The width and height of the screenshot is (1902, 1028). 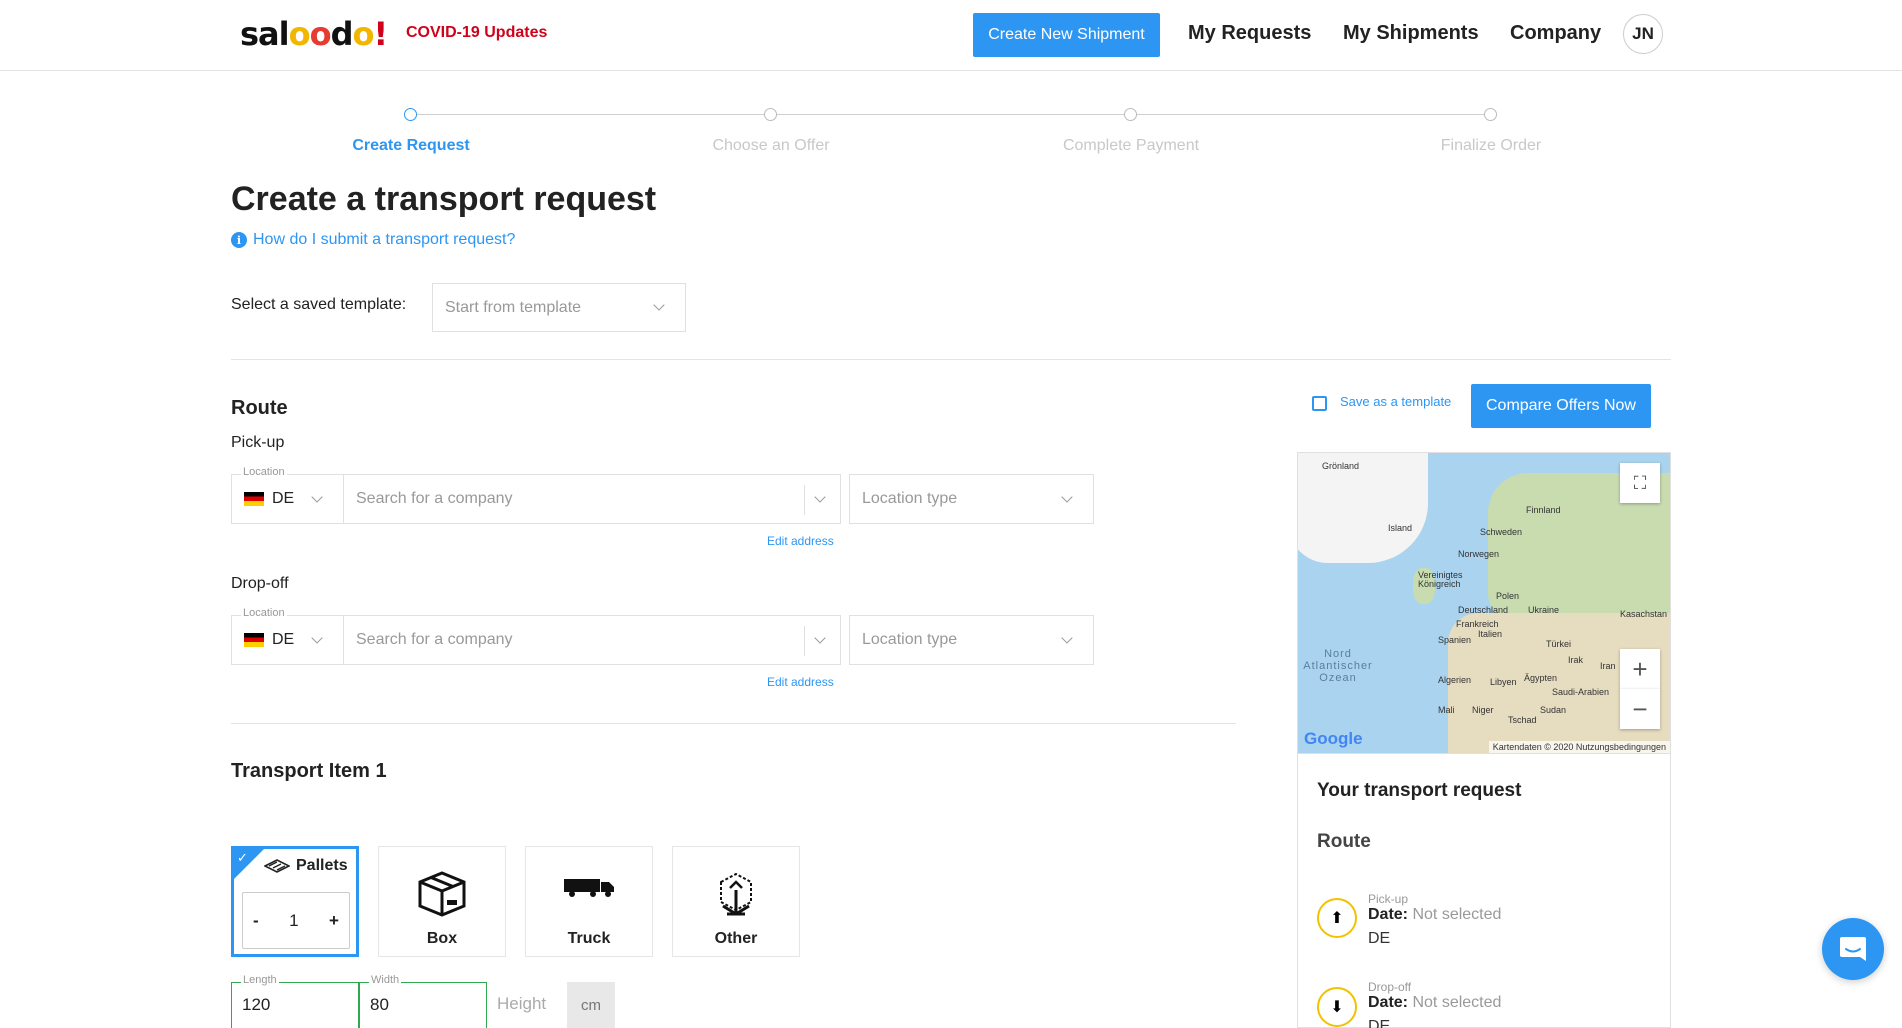 I want to click on zoom-in-button: +, so click(x=1640, y=669).